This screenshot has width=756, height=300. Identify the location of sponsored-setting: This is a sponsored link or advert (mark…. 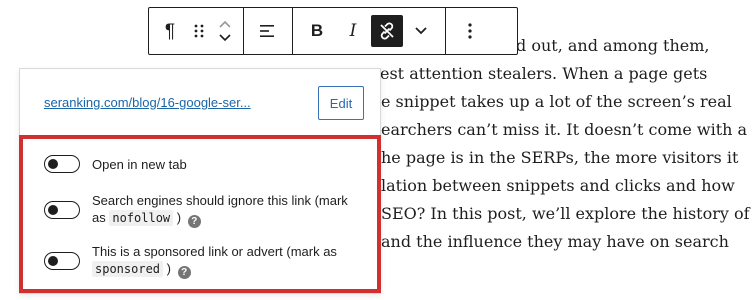
(198, 261).